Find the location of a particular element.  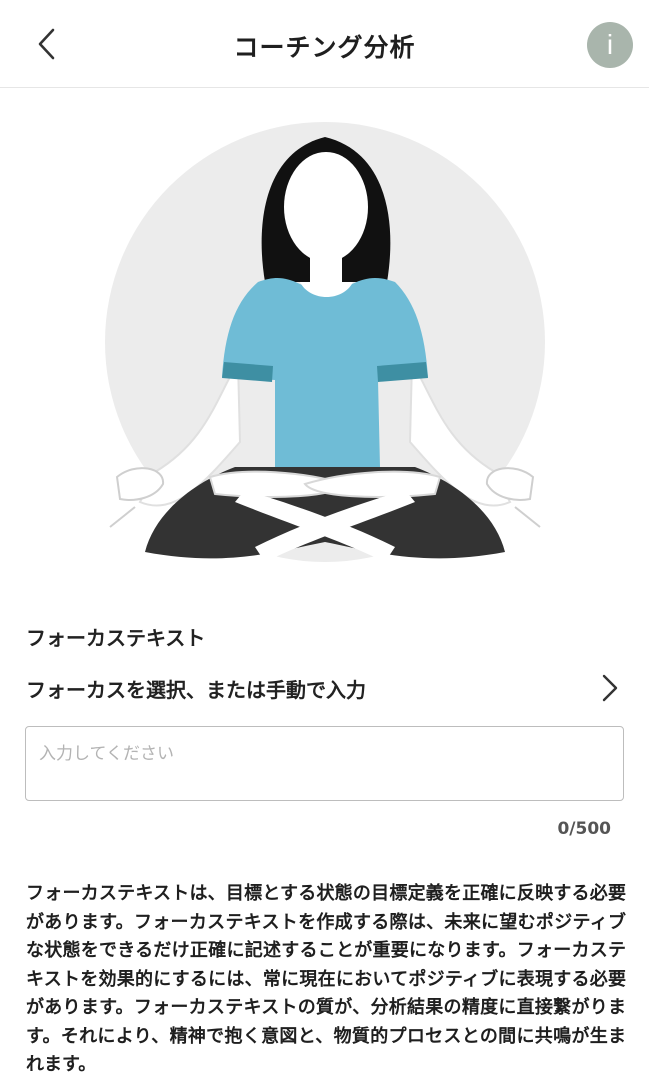

info-button: i is located at coordinates (610, 45).